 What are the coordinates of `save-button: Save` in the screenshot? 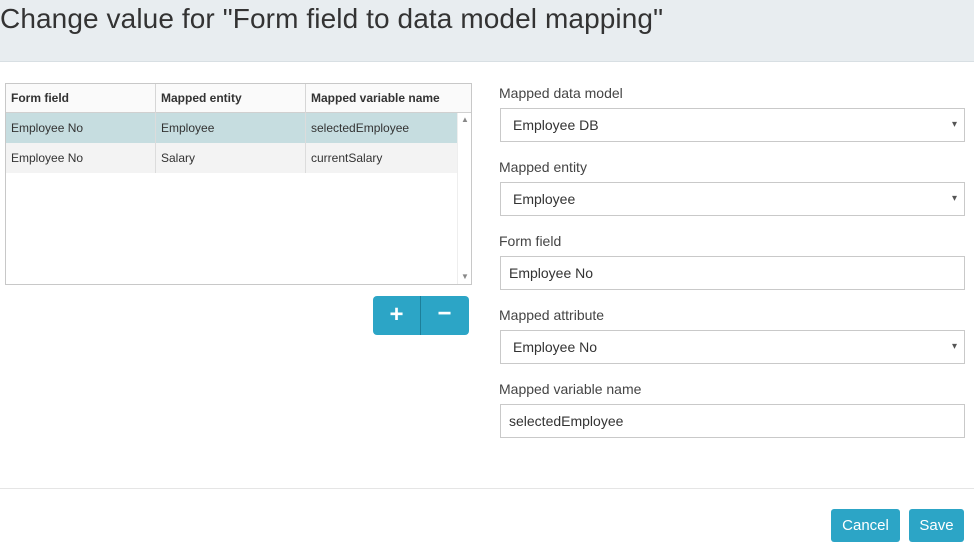 It's located at (936, 525).